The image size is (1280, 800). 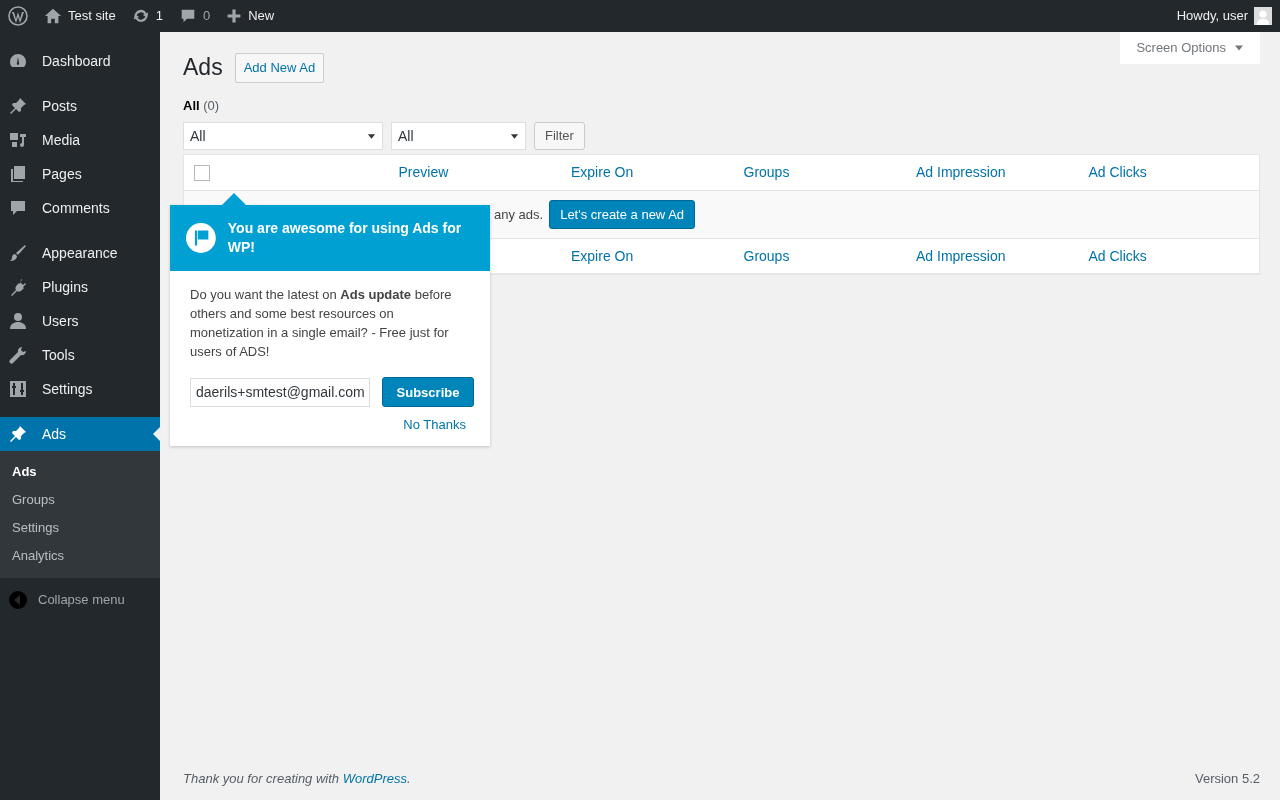 I want to click on sidebar-item: Posts, so click(x=80, y=106).